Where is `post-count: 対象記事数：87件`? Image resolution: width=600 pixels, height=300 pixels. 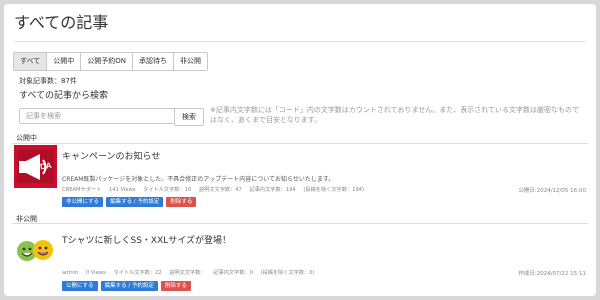
post-count: 対象記事数：87件 is located at coordinates (48, 81).